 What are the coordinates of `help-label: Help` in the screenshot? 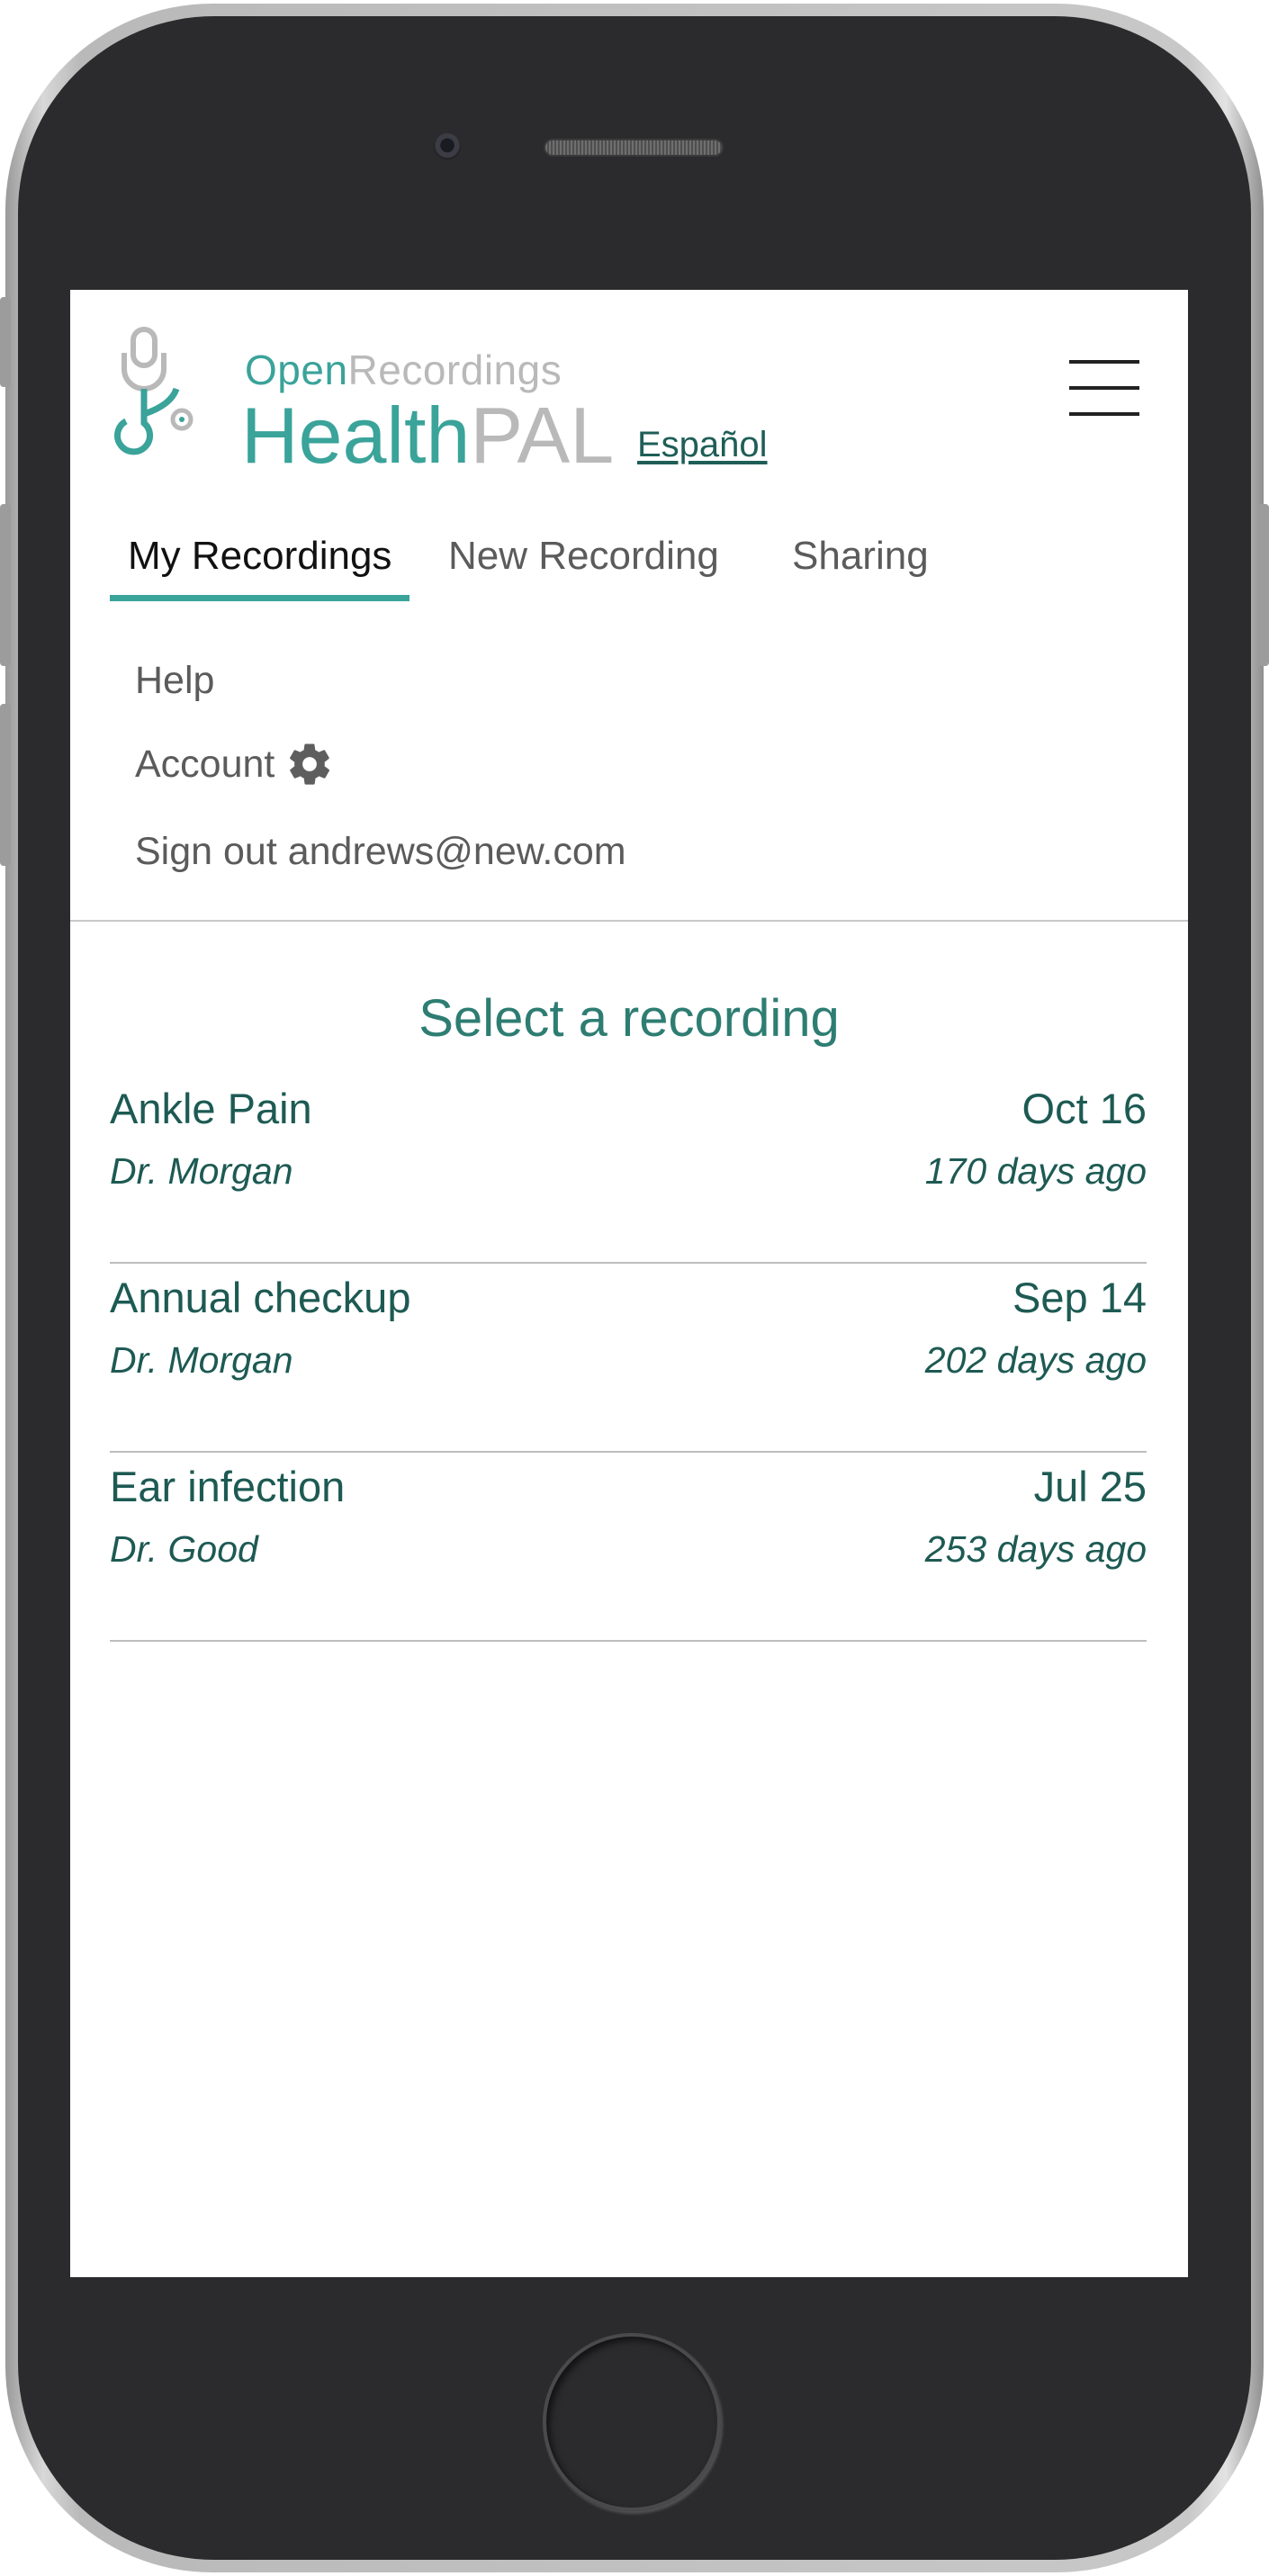 It's located at (175, 680).